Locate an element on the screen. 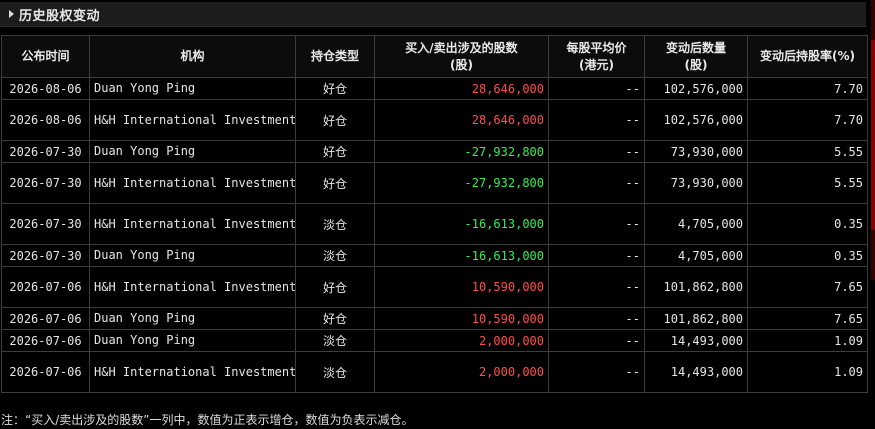 The width and height of the screenshot is (875, 429). panel-header: 历史股权变动 is located at coordinates (433, 14).